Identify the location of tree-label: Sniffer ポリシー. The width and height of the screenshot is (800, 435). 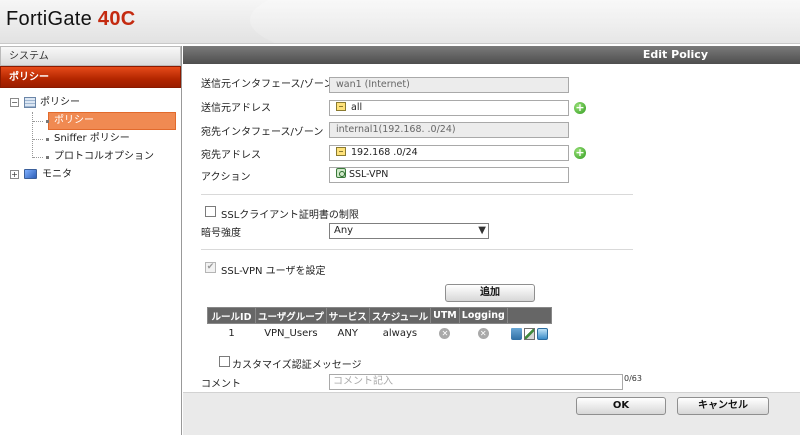
(92, 138).